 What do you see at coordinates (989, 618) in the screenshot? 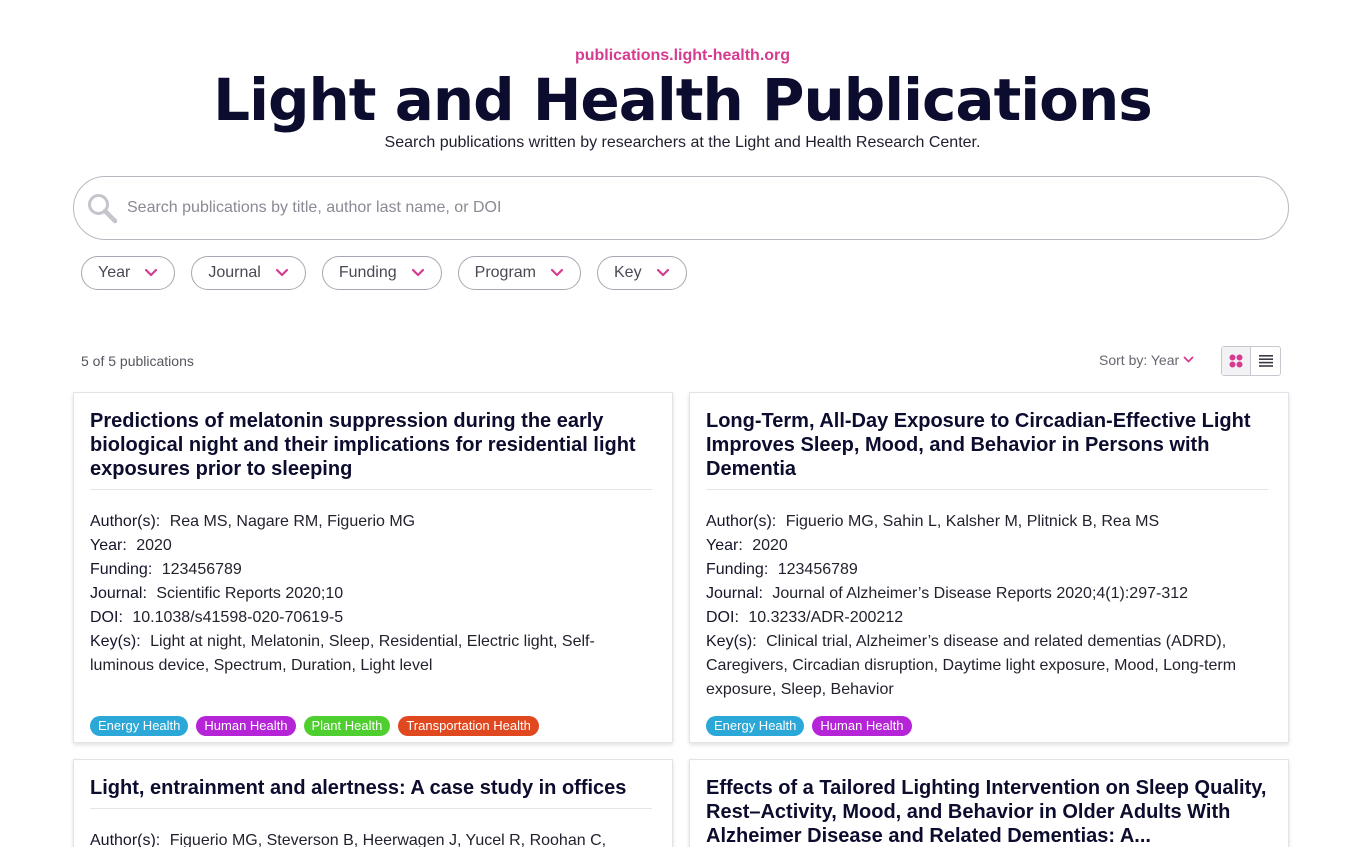
I see `doi-row: DOI: 10.3233/ADR-200212` at bounding box center [989, 618].